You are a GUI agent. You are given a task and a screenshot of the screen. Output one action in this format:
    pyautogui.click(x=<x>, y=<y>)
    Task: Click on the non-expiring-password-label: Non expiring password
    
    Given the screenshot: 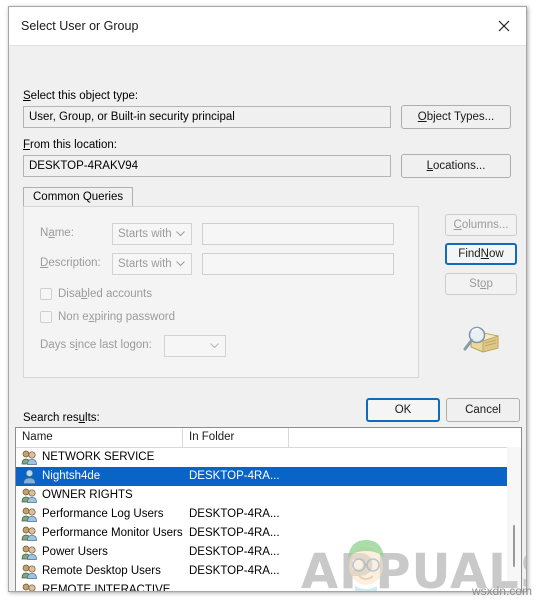 What is the action you would take?
    pyautogui.click(x=116, y=317)
    